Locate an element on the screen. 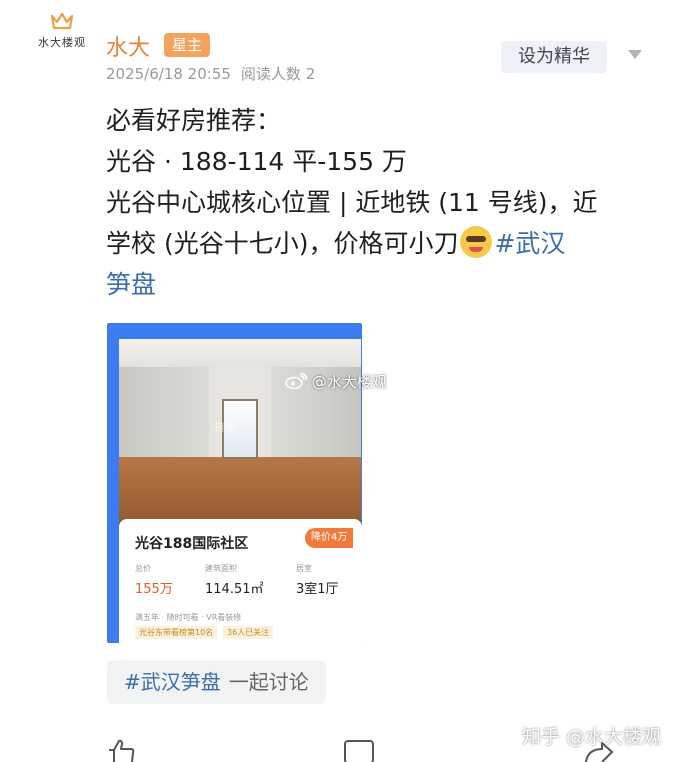 The width and height of the screenshot is (690, 762). room-photo: 链家 is located at coordinates (240, 439).